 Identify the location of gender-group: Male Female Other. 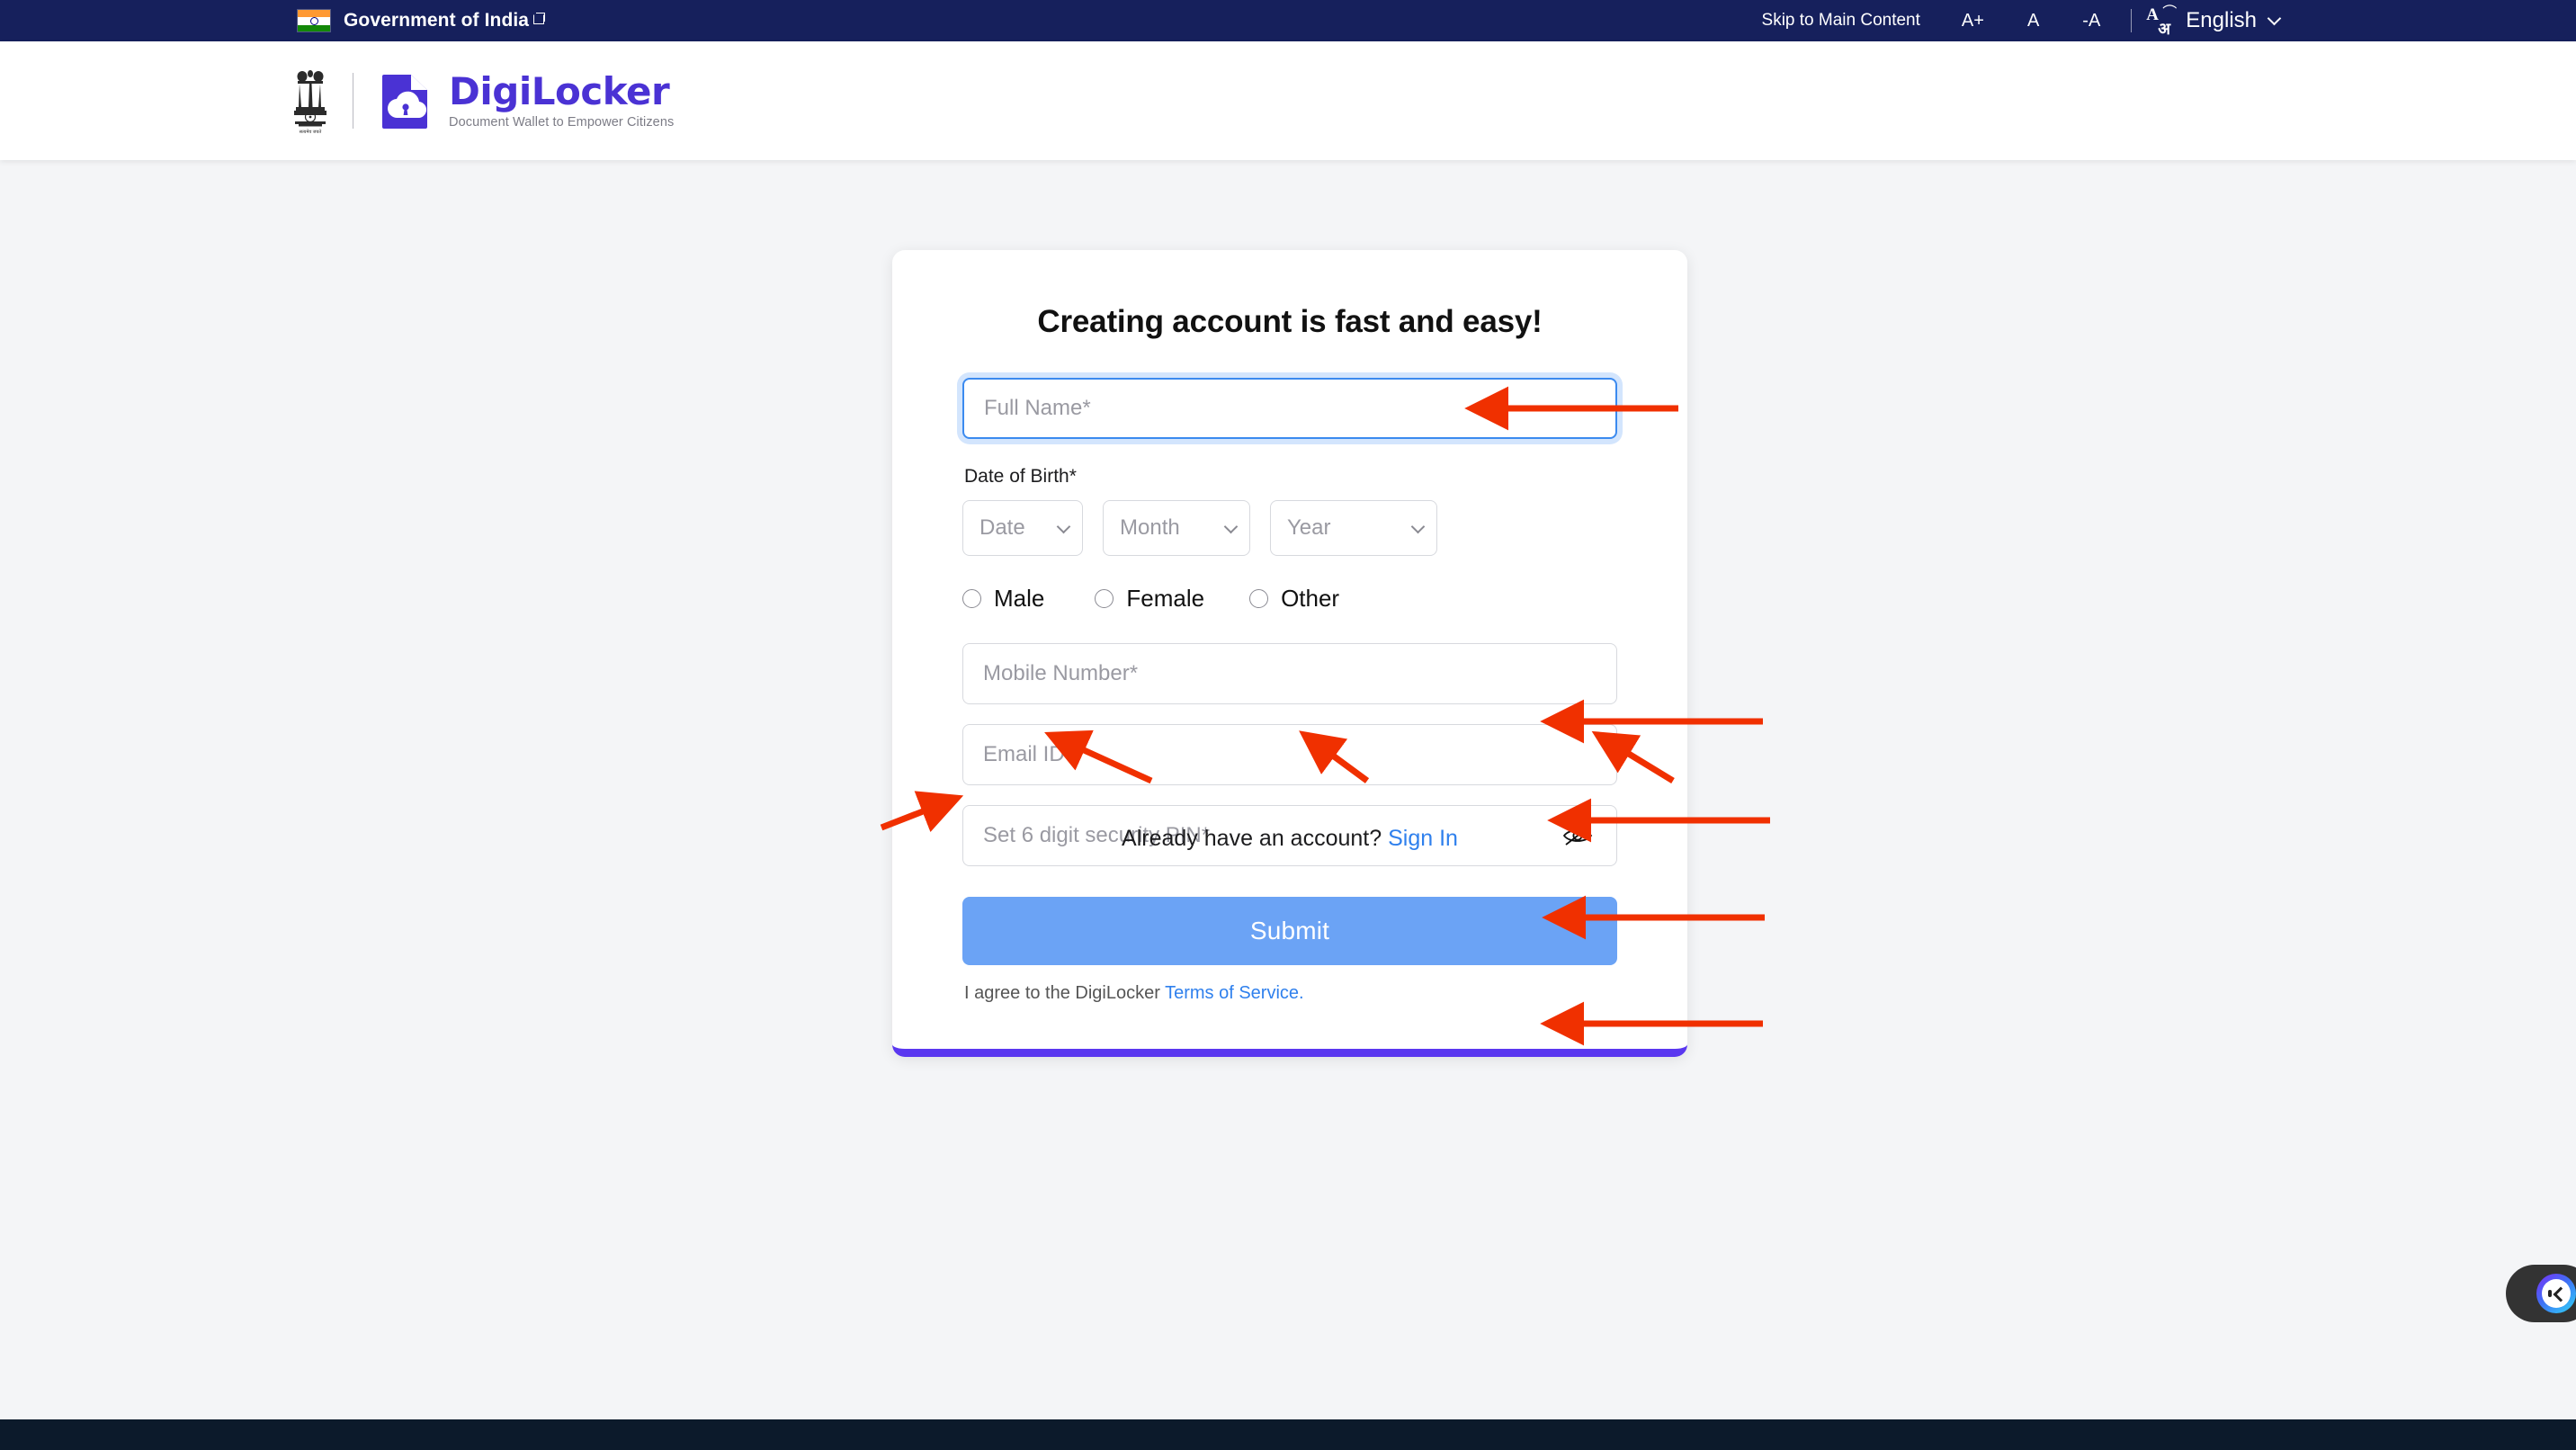
(1289, 599).